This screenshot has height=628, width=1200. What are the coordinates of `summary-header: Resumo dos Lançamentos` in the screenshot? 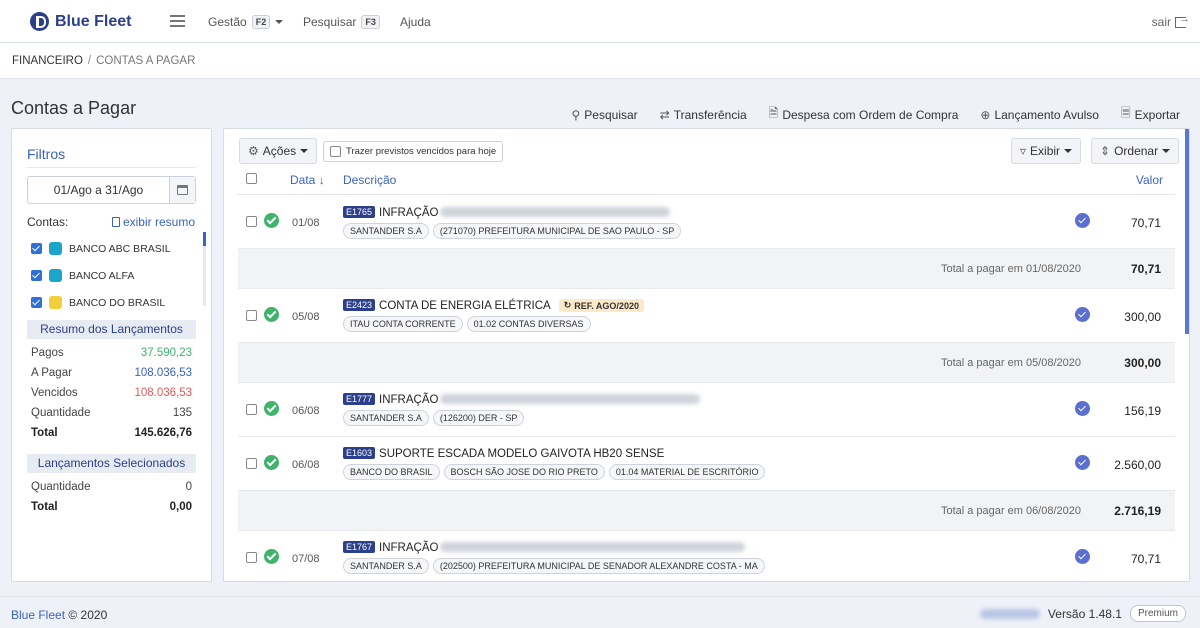 It's located at (111, 329).